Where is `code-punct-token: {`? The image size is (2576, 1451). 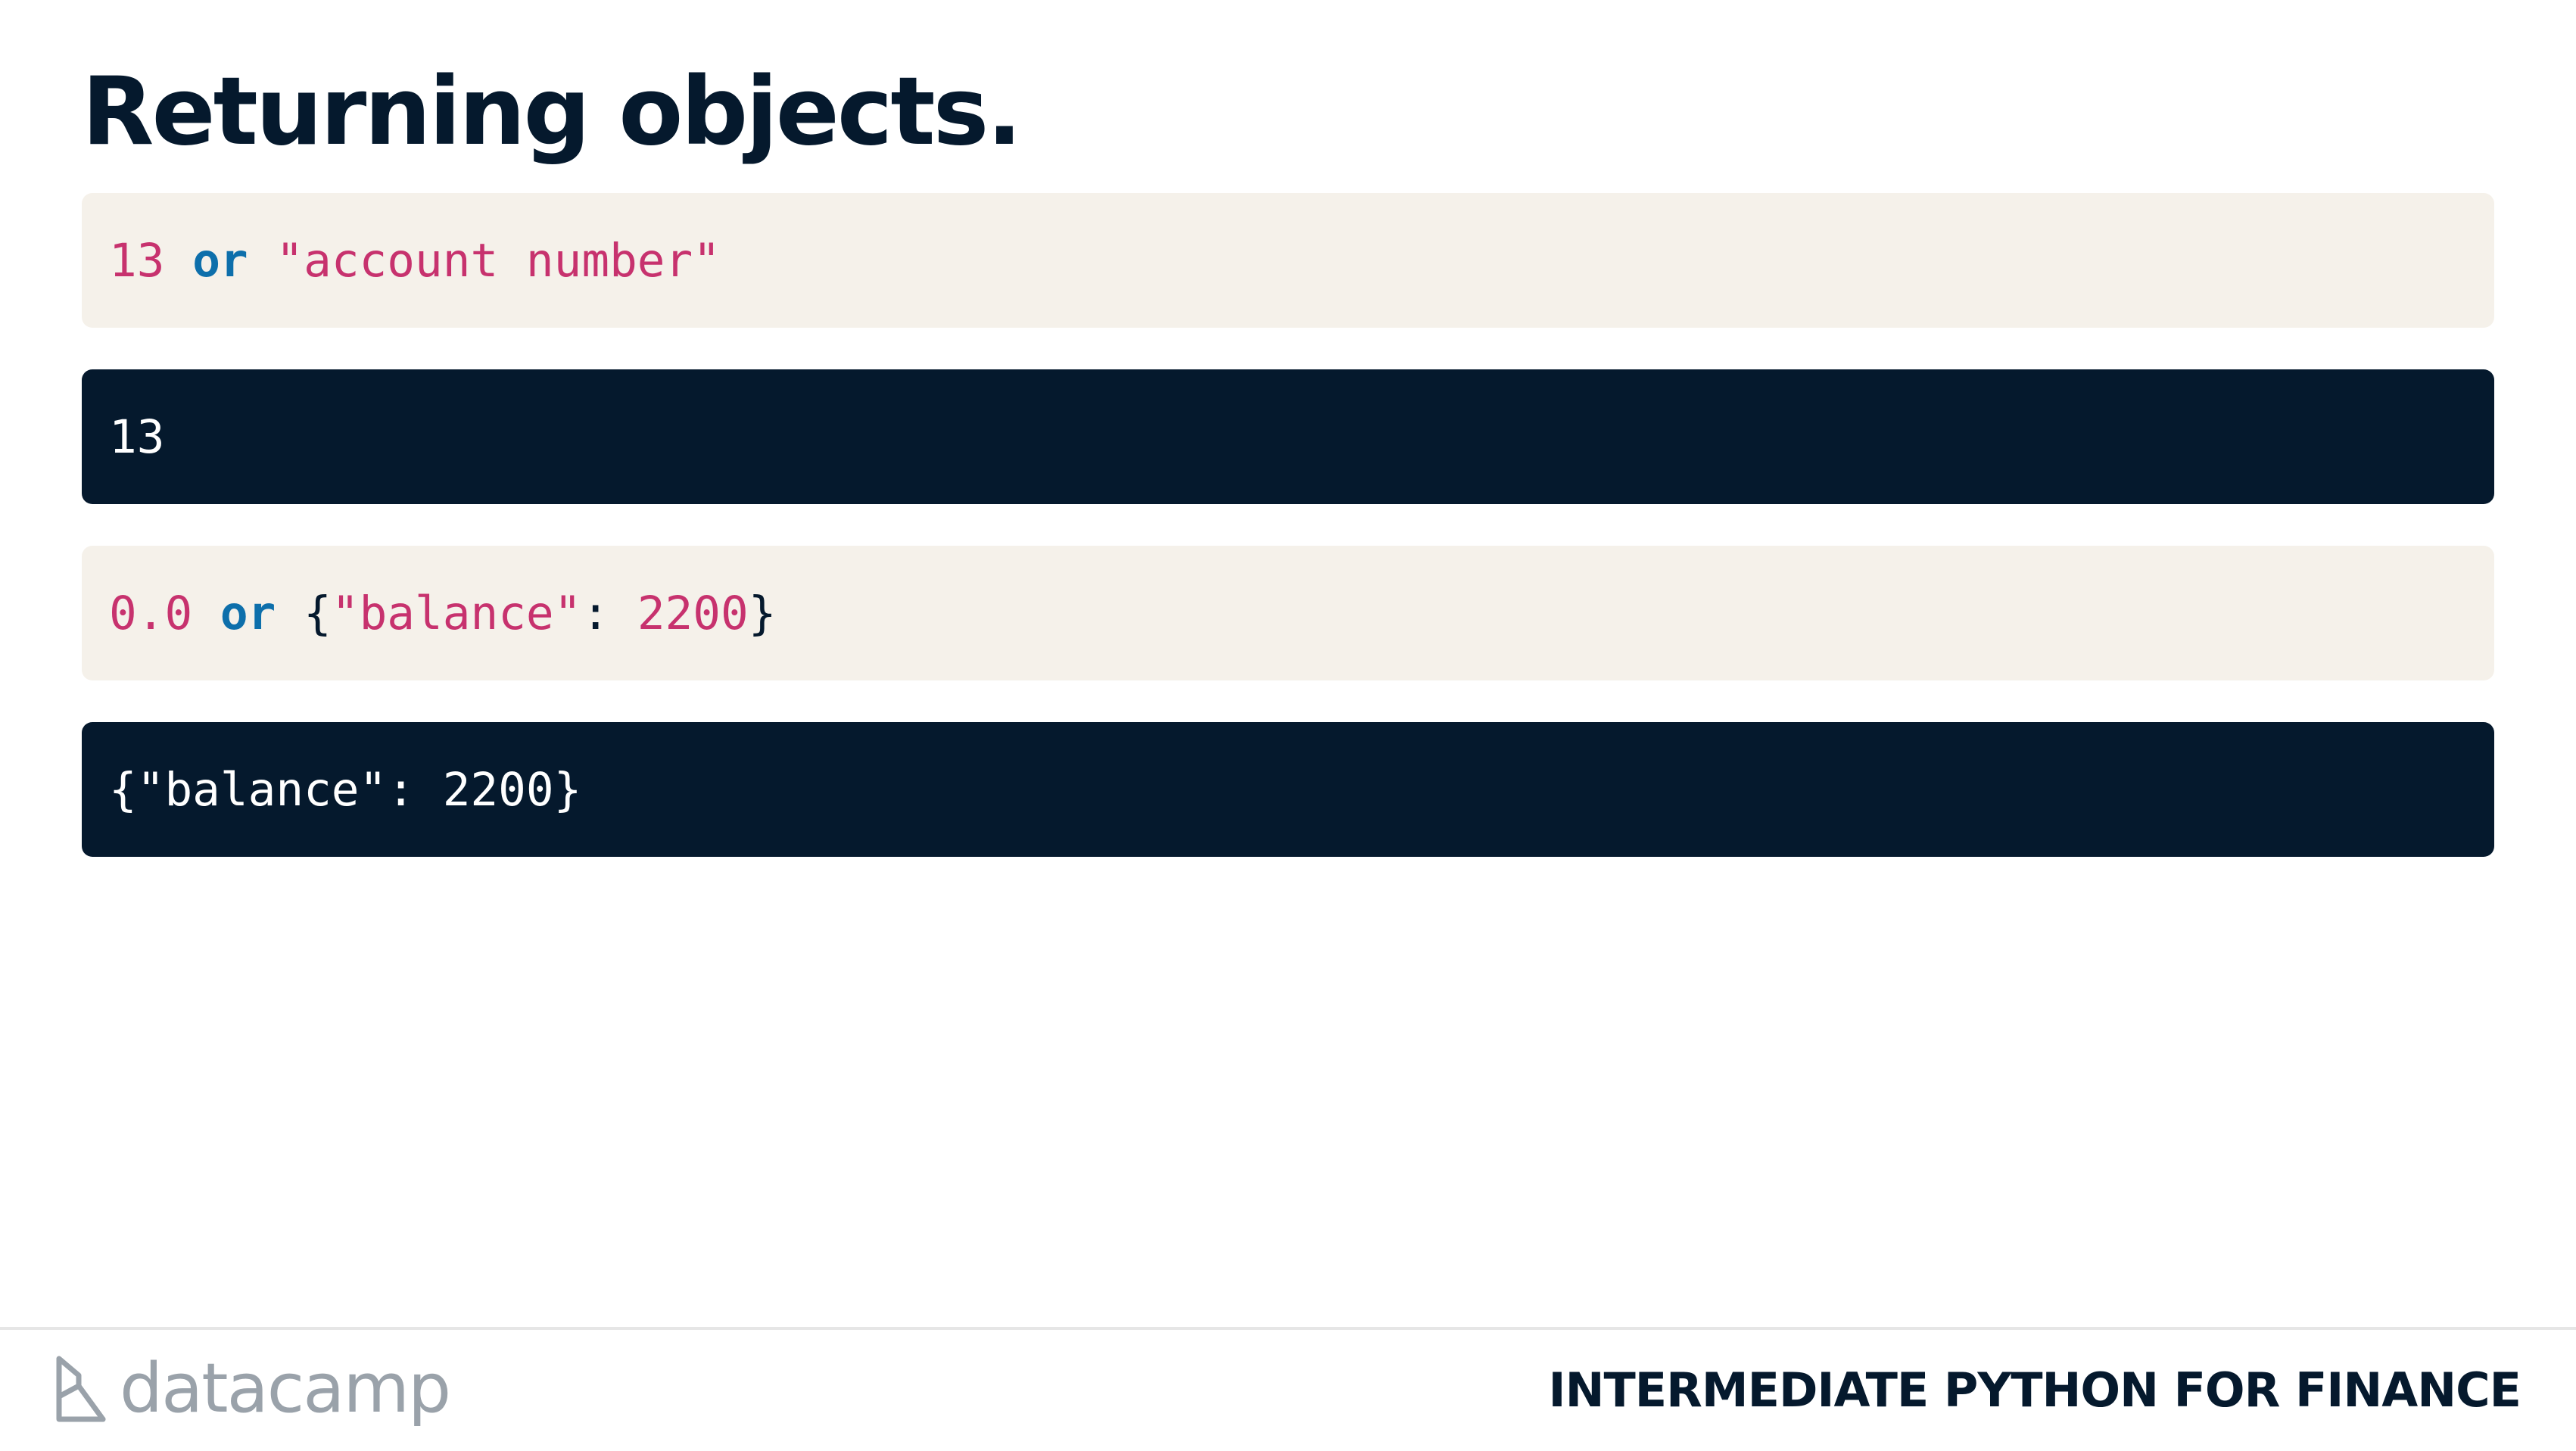
code-punct-token: { is located at coordinates (318, 613).